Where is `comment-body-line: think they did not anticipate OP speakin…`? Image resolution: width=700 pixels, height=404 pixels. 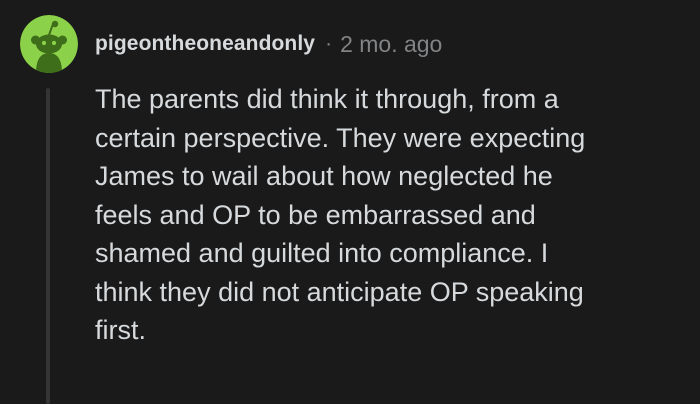
comment-body-line: think they did not anticipate OP speakin… is located at coordinates (339, 291).